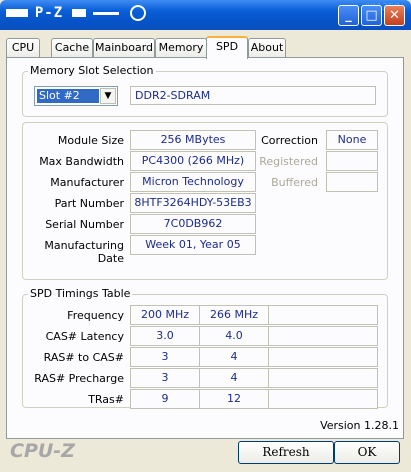  I want to click on tras-label: TRas#, so click(106, 399).